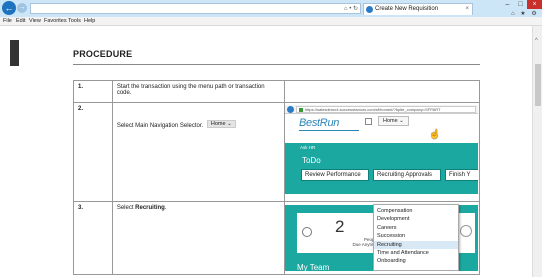  What do you see at coordinates (461, 175) in the screenshot?
I see `tile-finish: Finish Y` at bounding box center [461, 175].